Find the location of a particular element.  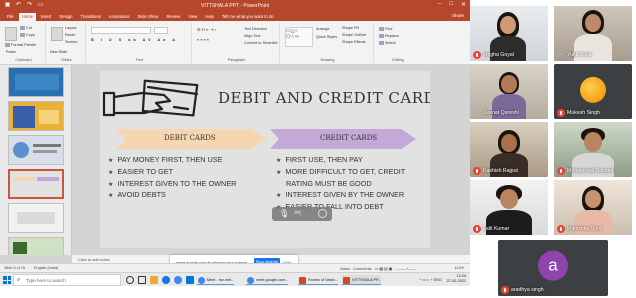

store-icon is located at coordinates (190, 280).